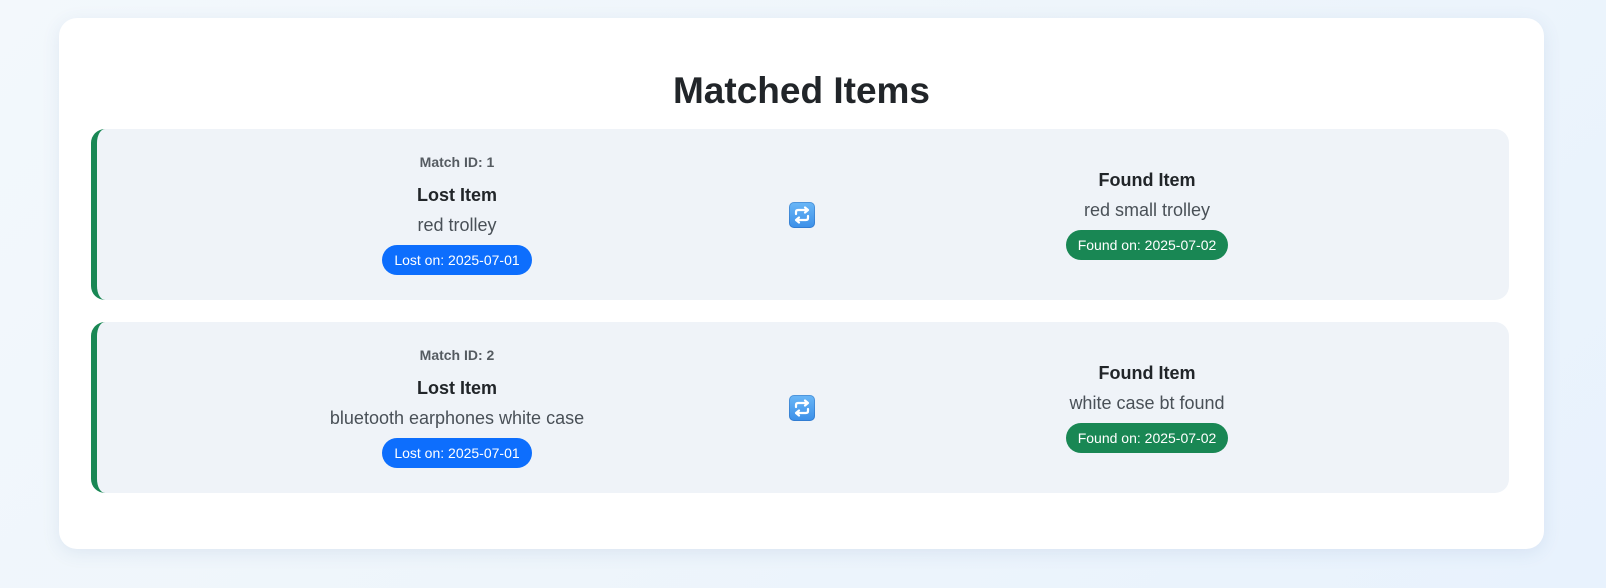  What do you see at coordinates (457, 162) in the screenshot?
I see `match-id-label: Match ID: 1` at bounding box center [457, 162].